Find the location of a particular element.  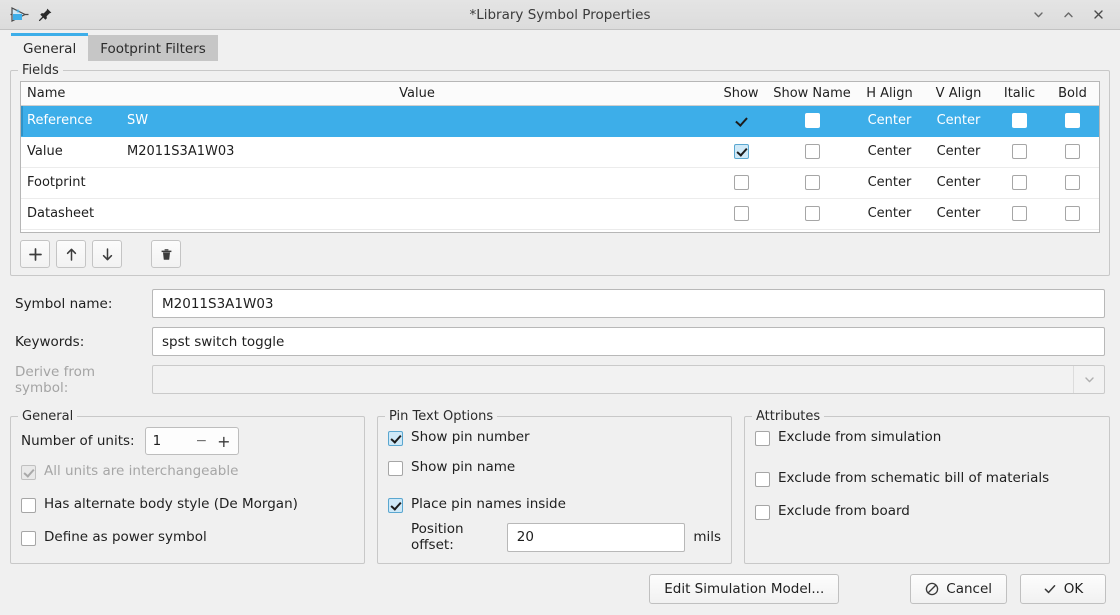

table-row: Datasheet Center Center is located at coordinates (560, 214).